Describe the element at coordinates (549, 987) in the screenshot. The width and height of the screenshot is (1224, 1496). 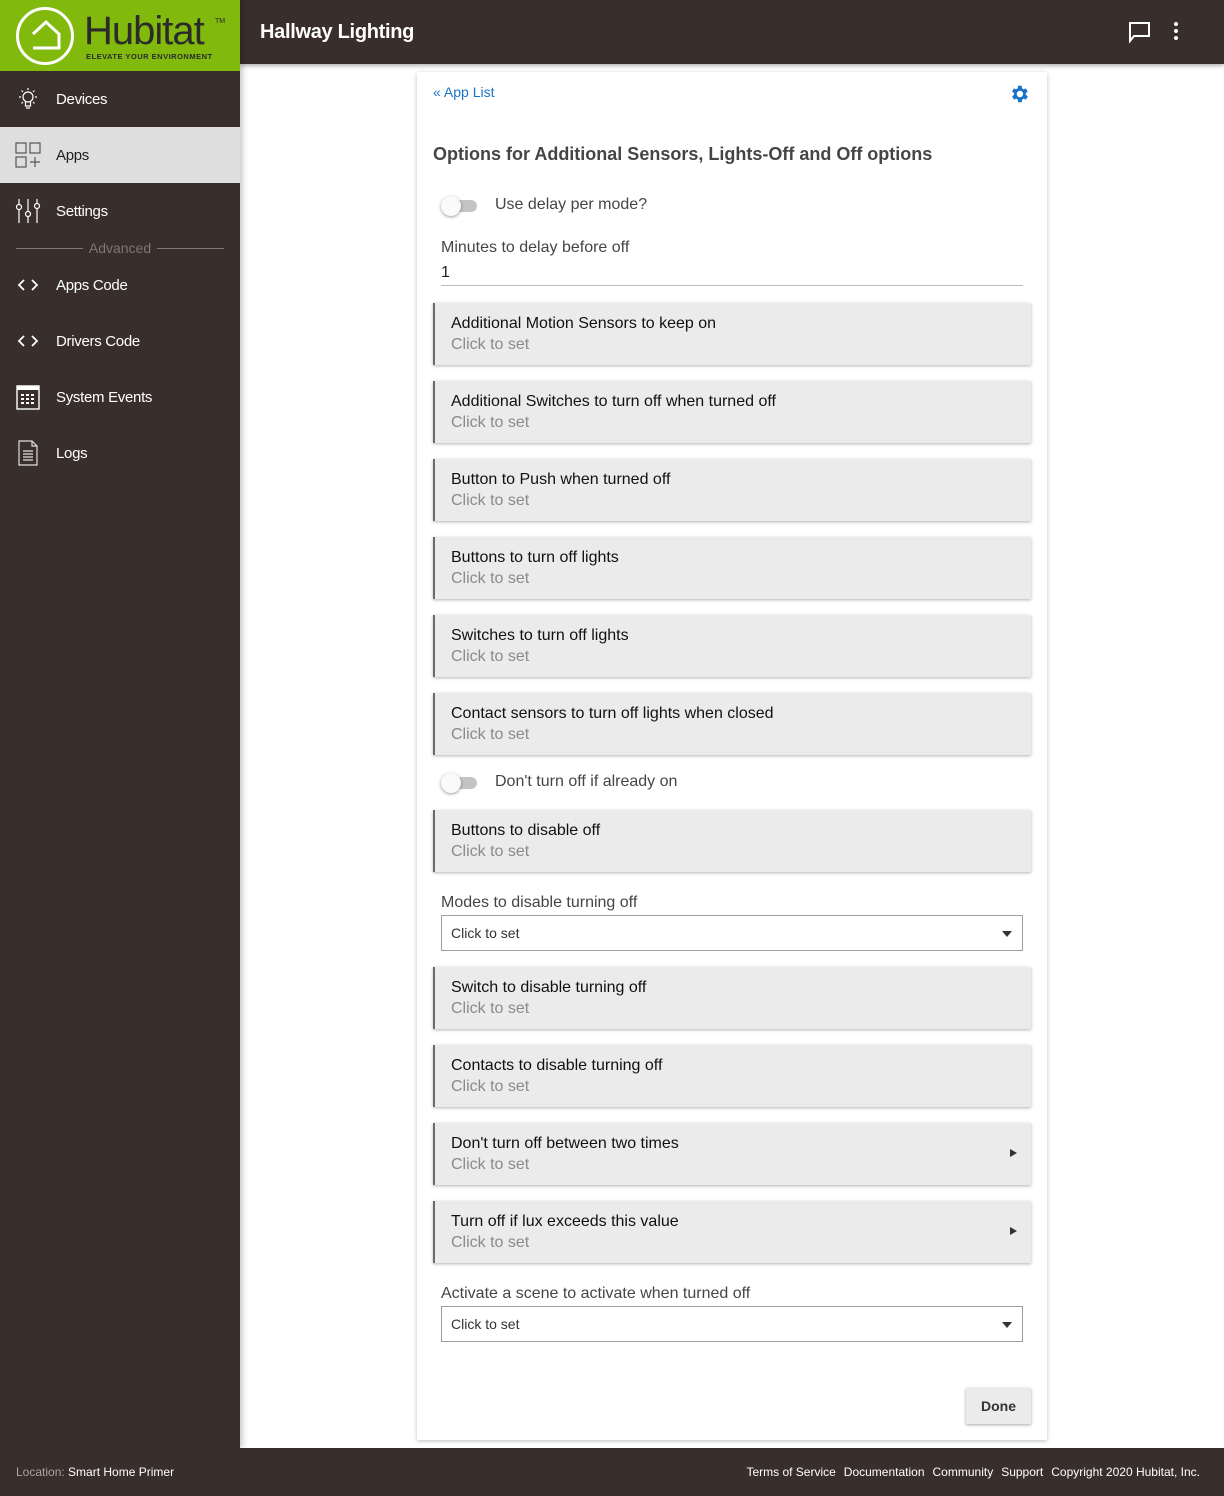
I see `button-title: Switch to disable turning off` at that location.